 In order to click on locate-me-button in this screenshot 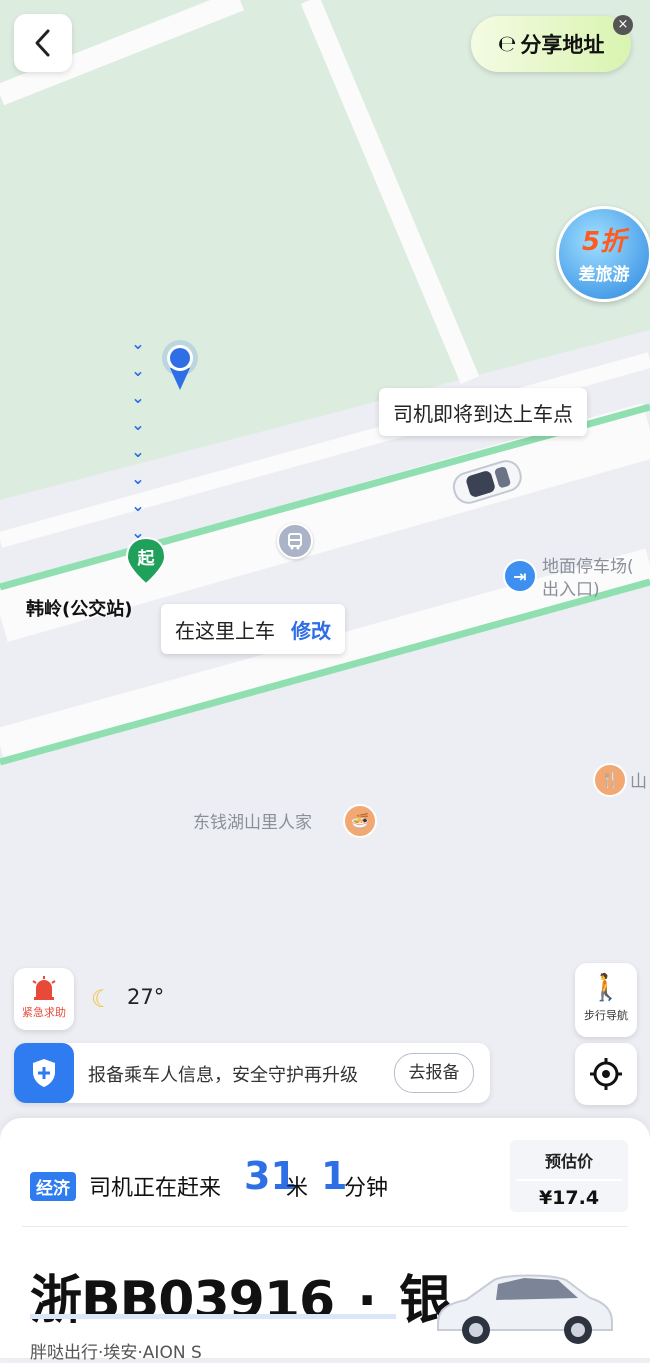, I will do `click(606, 1074)`.